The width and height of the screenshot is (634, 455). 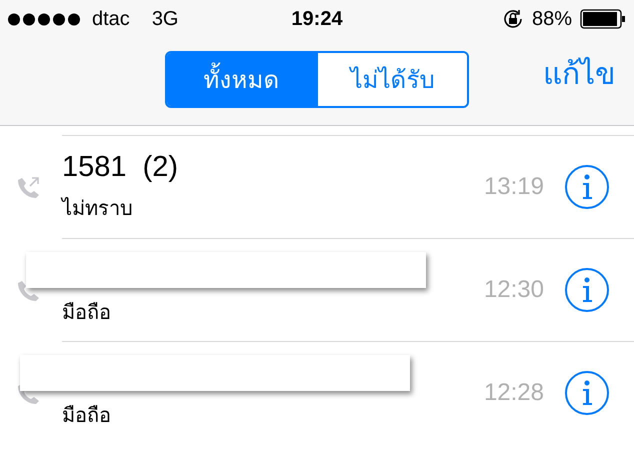 What do you see at coordinates (514, 187) in the screenshot?
I see `call-time: 13:19` at bounding box center [514, 187].